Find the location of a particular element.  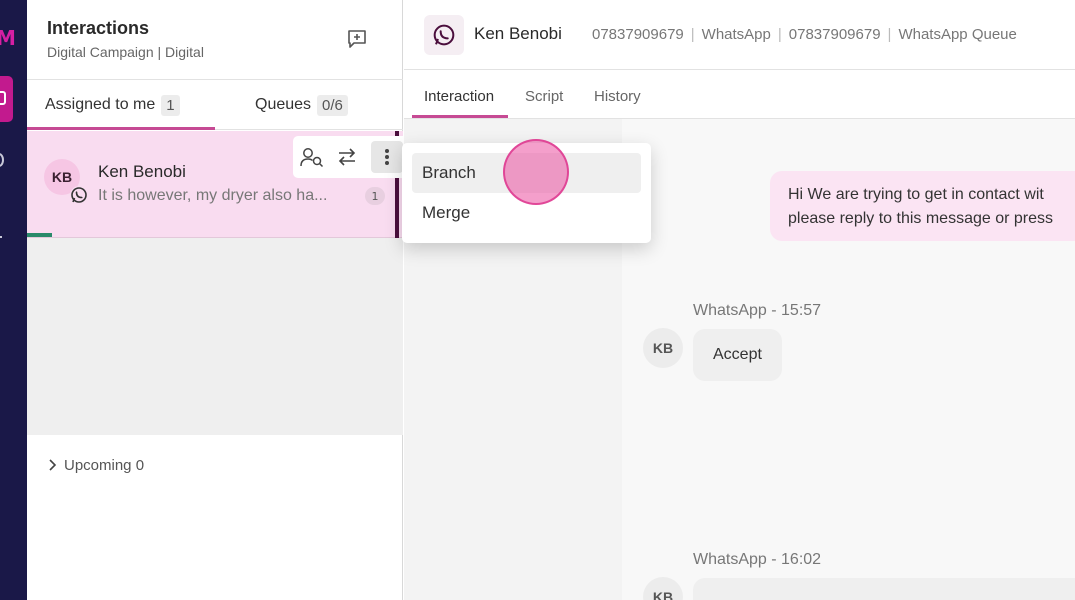

more-vertical-icon is located at coordinates (387, 157).